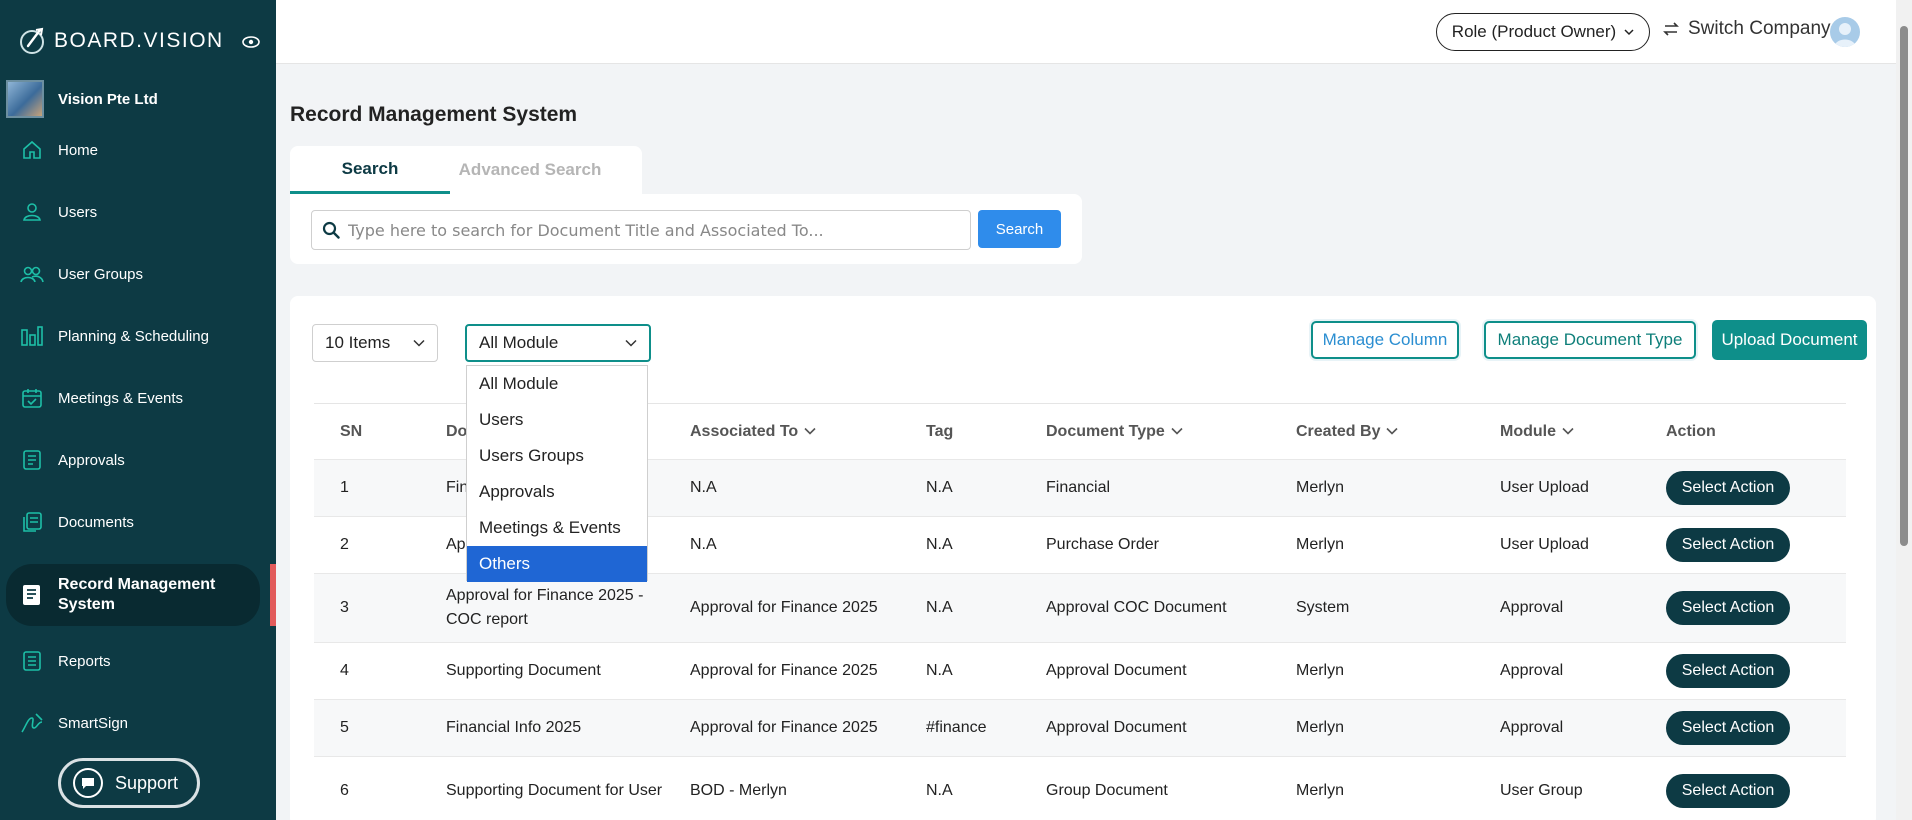 Image resolution: width=1912 pixels, height=820 pixels. I want to click on sidebar-item-users: Users, so click(133, 212).